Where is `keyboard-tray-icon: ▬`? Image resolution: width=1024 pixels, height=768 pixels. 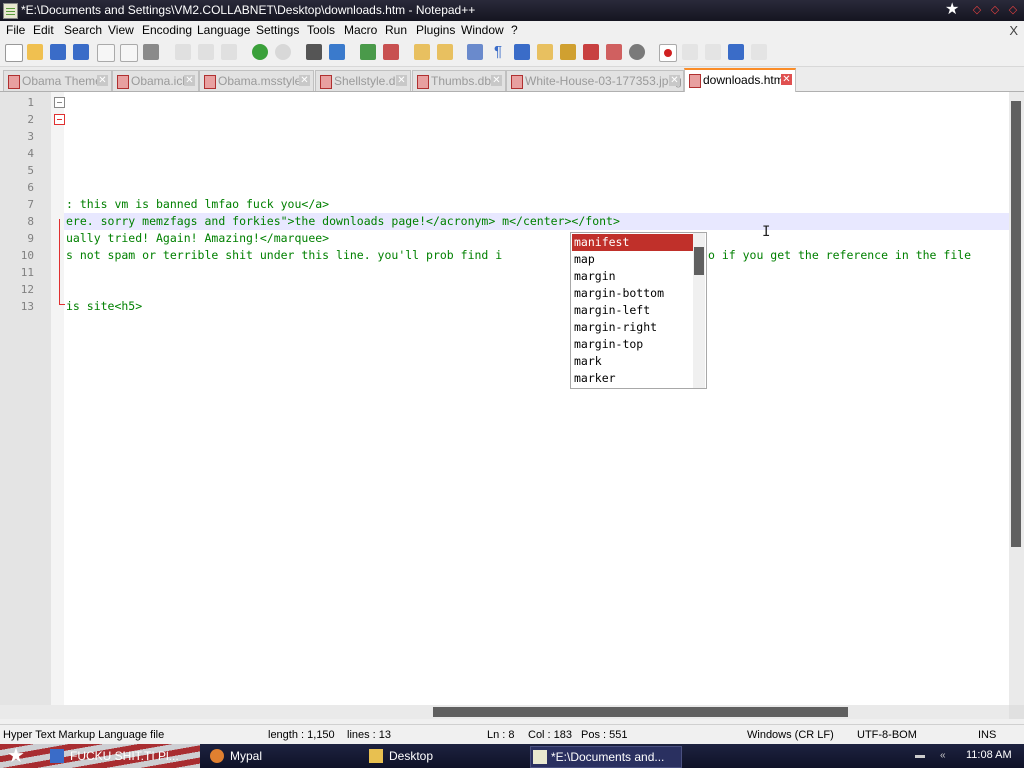 keyboard-tray-icon: ▬ is located at coordinates (920, 755).